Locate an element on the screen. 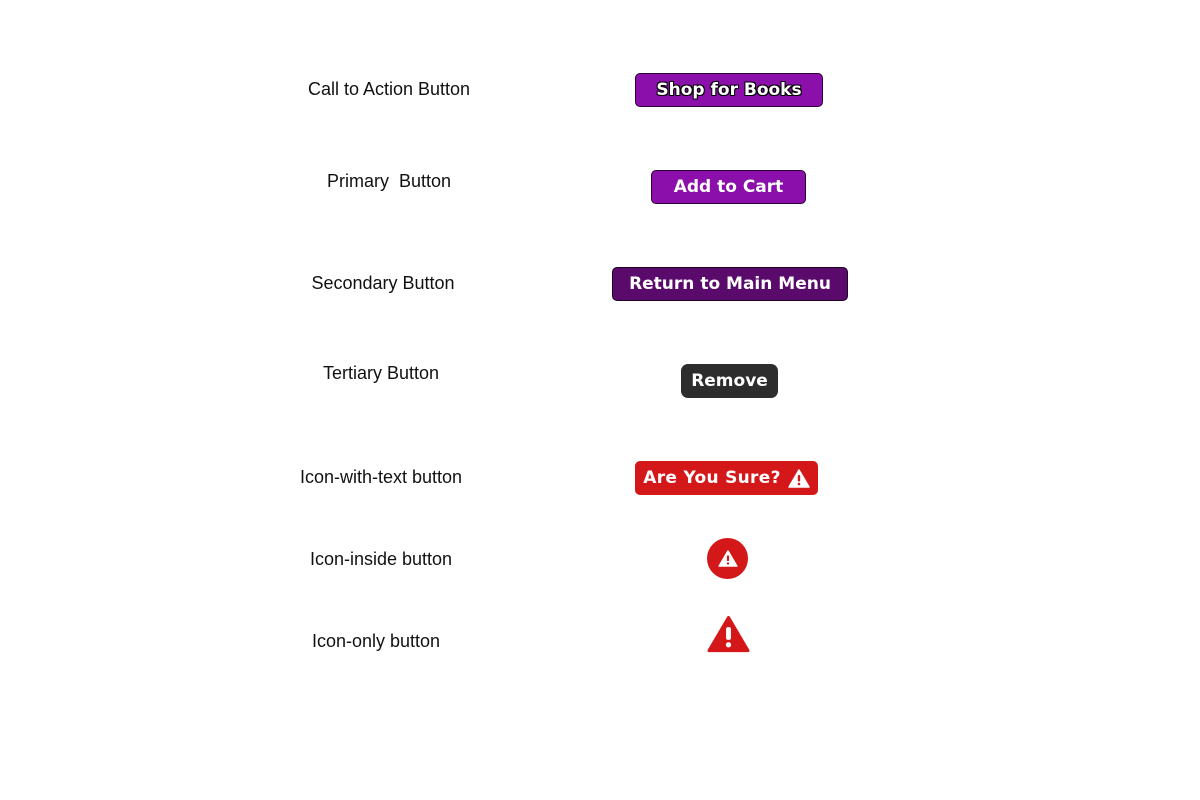 The height and width of the screenshot is (800, 1200). are-you-sure-button: Are You Sure? is located at coordinates (726, 478).